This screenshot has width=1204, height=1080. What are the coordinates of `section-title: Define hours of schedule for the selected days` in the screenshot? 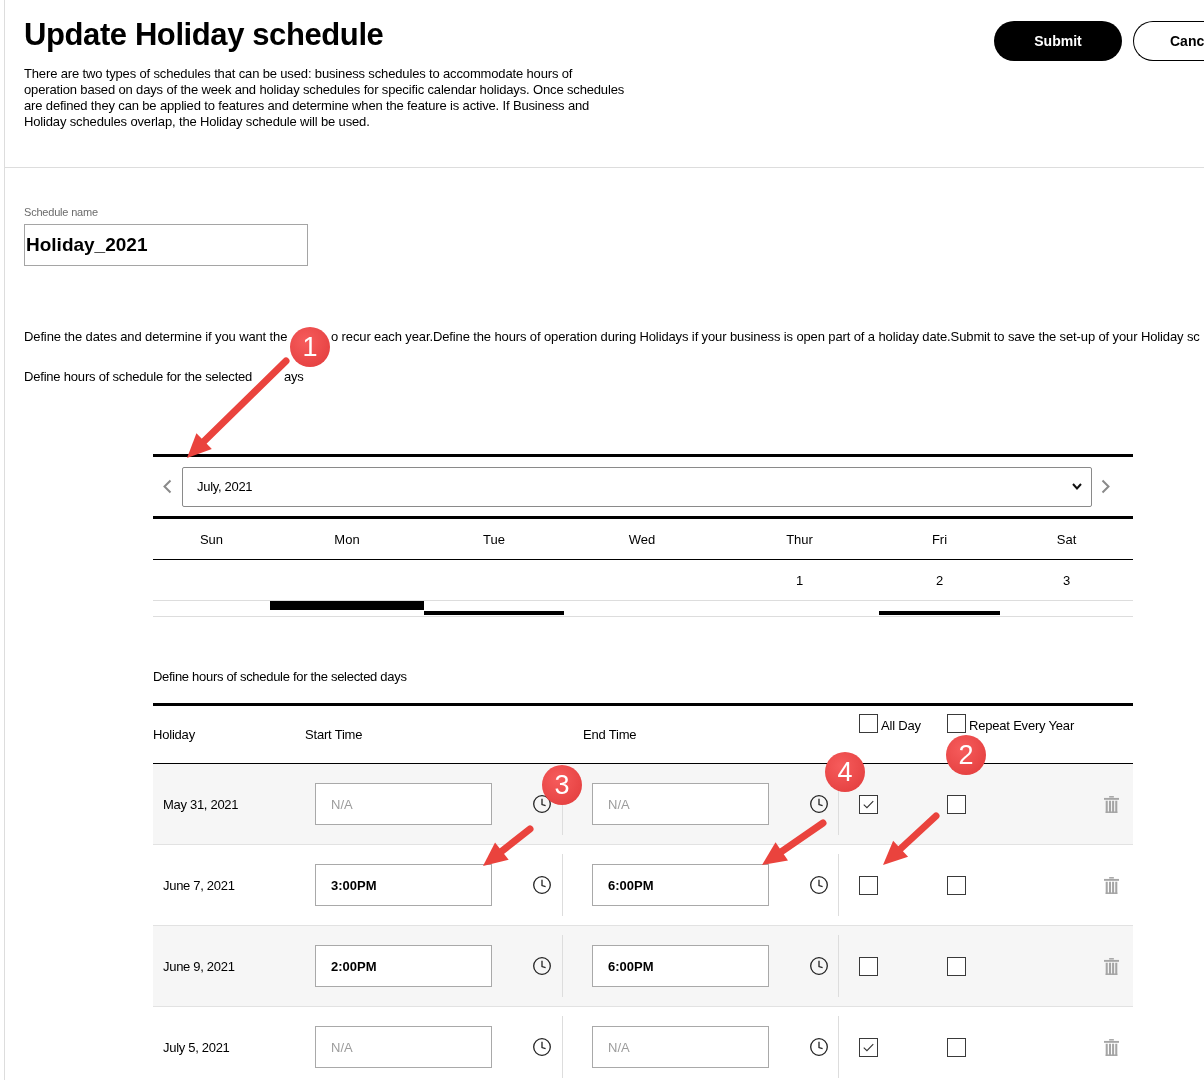 It's located at (280, 677).